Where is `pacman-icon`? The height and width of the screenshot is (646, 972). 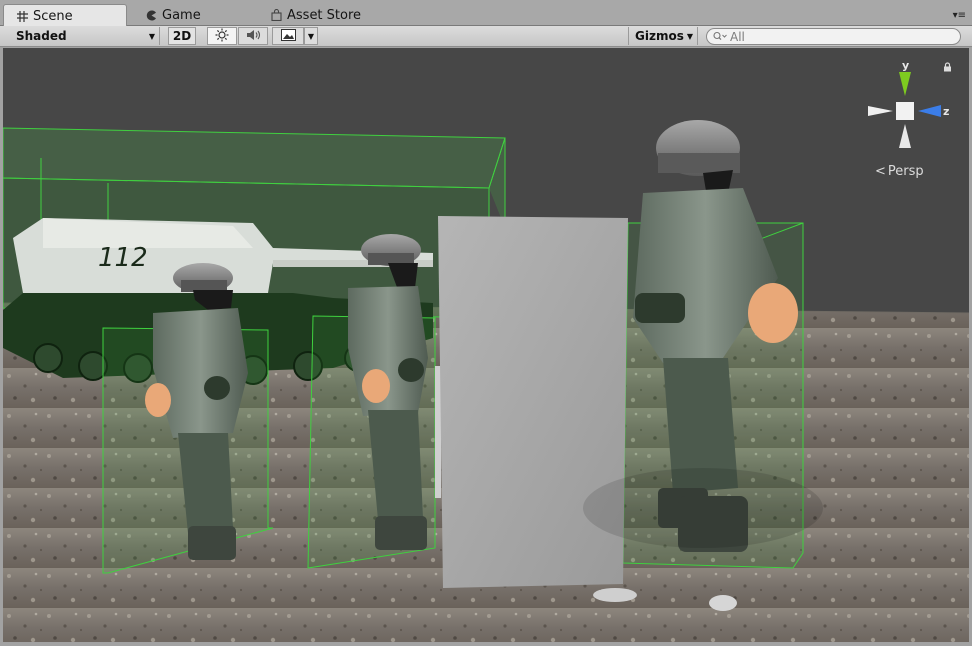 pacman-icon is located at coordinates (151, 15).